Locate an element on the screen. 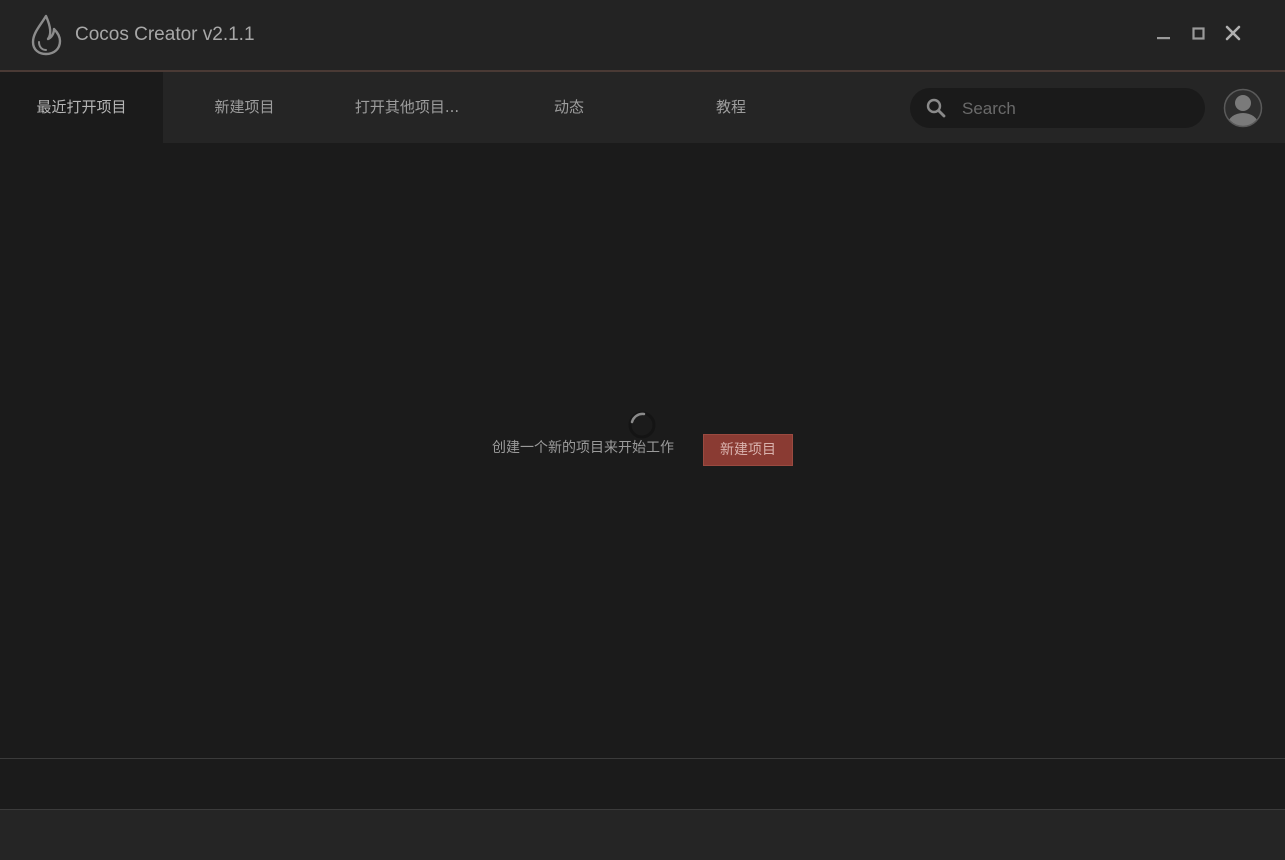  minimize-icon is located at coordinates (1163, 33).